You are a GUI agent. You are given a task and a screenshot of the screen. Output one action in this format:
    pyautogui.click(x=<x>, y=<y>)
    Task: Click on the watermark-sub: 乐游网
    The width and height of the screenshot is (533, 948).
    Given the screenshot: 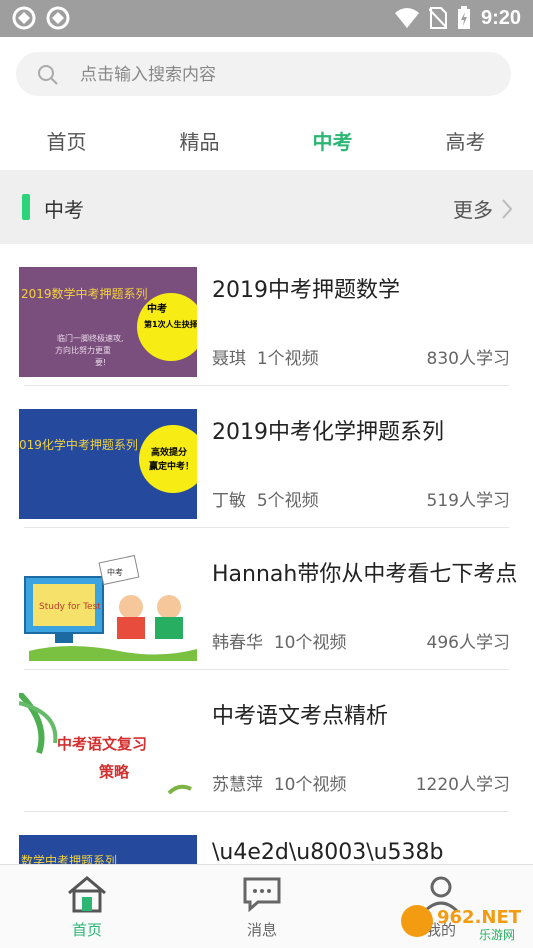 What is the action you would take?
    pyautogui.click(x=497, y=935)
    